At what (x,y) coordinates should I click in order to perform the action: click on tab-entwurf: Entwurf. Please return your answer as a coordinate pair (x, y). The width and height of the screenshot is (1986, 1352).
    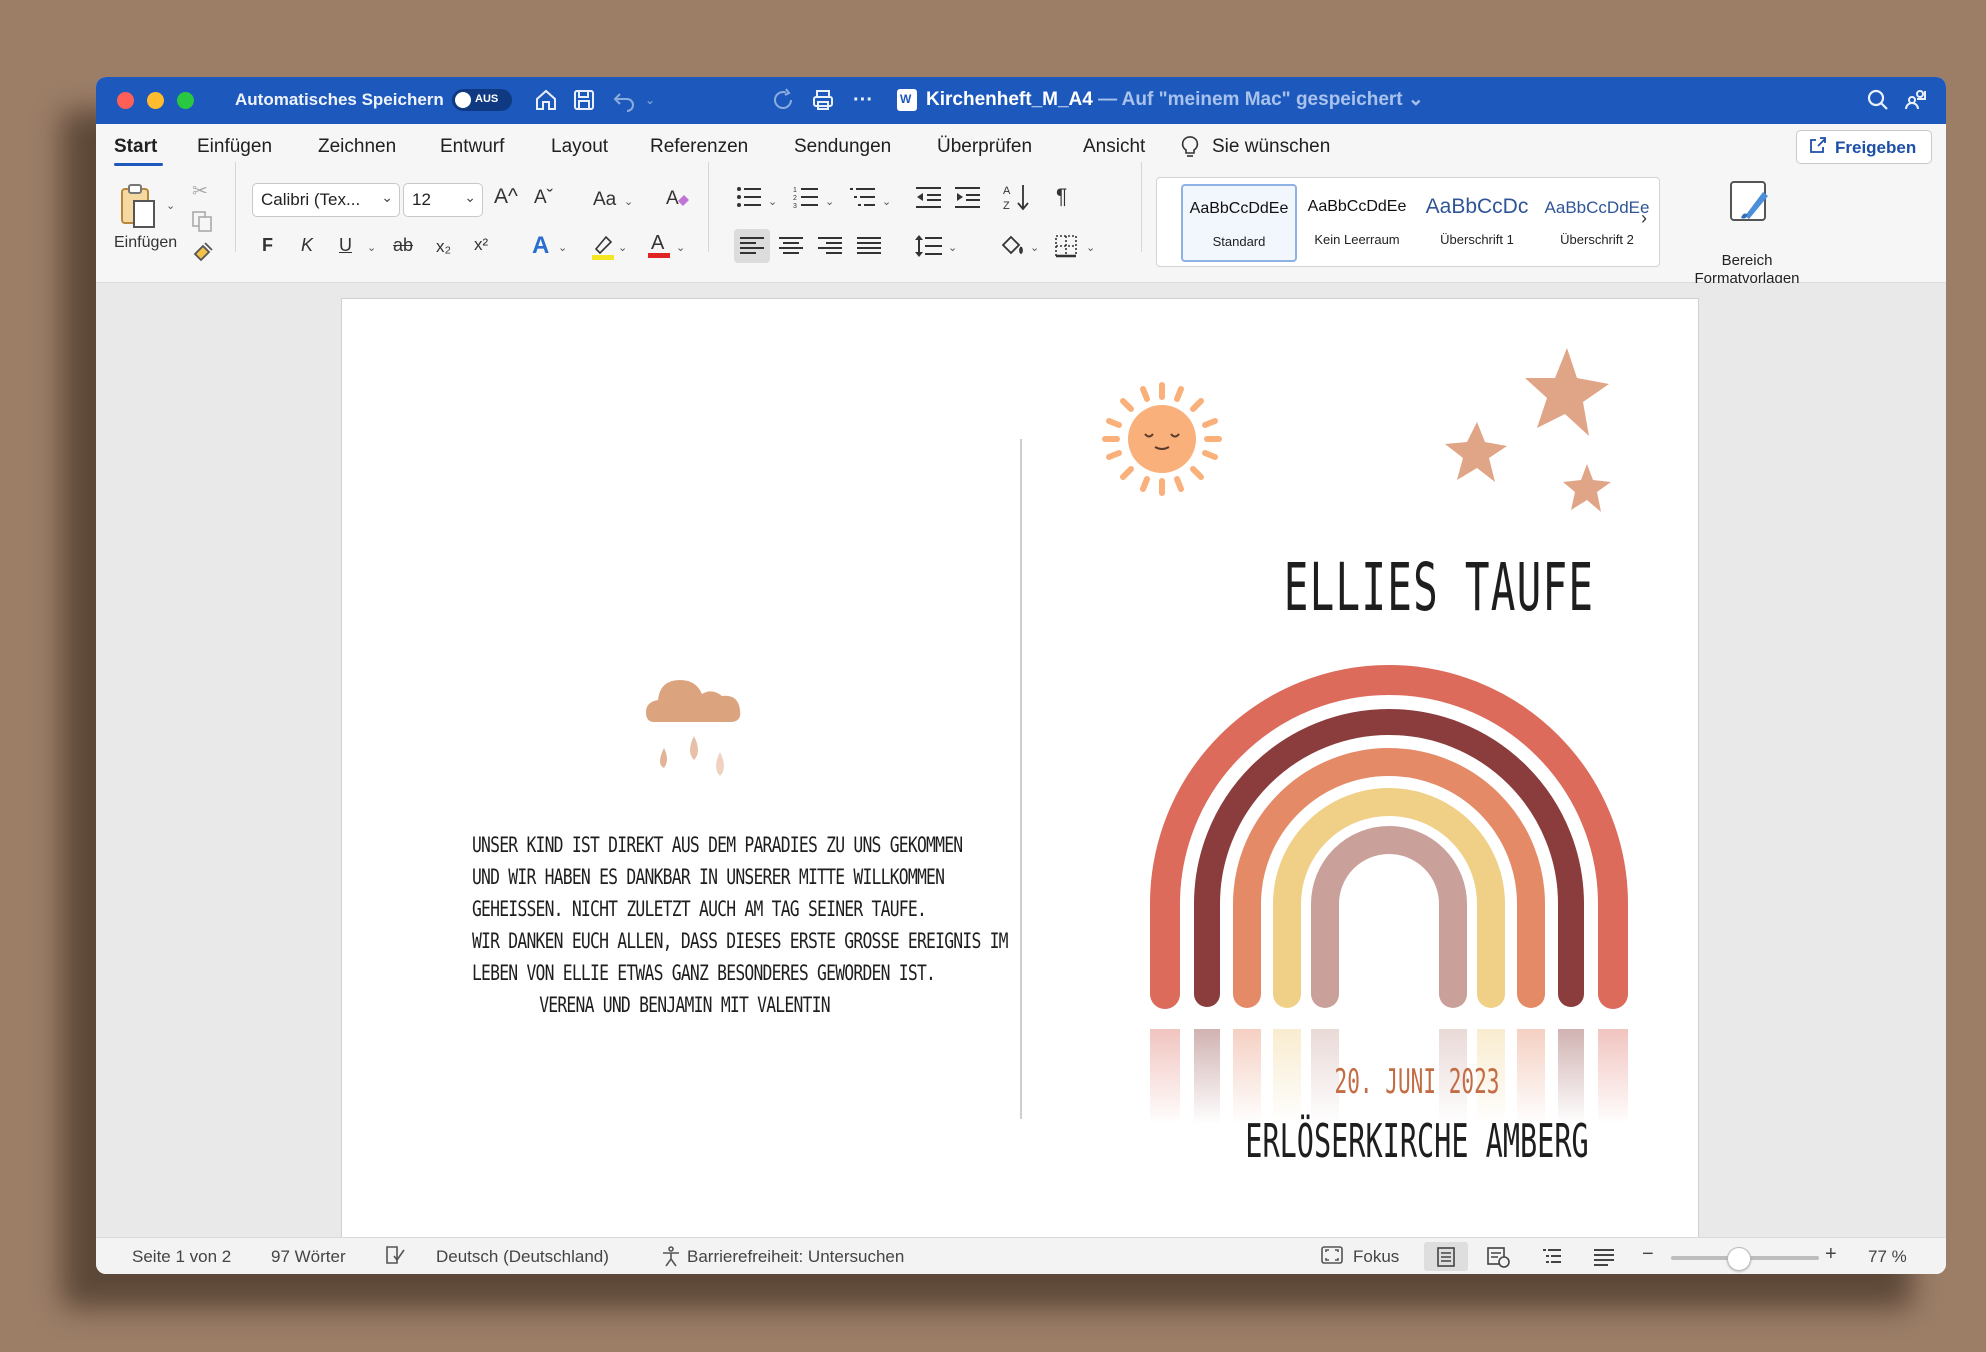
    Looking at the image, I should click on (472, 147).